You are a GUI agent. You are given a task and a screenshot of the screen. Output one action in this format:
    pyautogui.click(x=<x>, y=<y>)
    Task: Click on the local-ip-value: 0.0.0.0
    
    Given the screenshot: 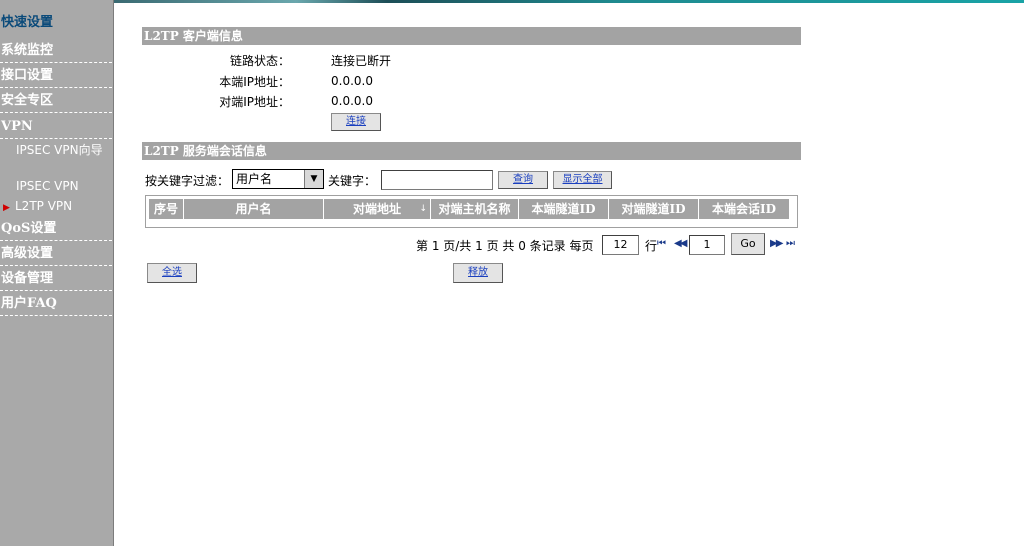 What is the action you would take?
    pyautogui.click(x=352, y=81)
    